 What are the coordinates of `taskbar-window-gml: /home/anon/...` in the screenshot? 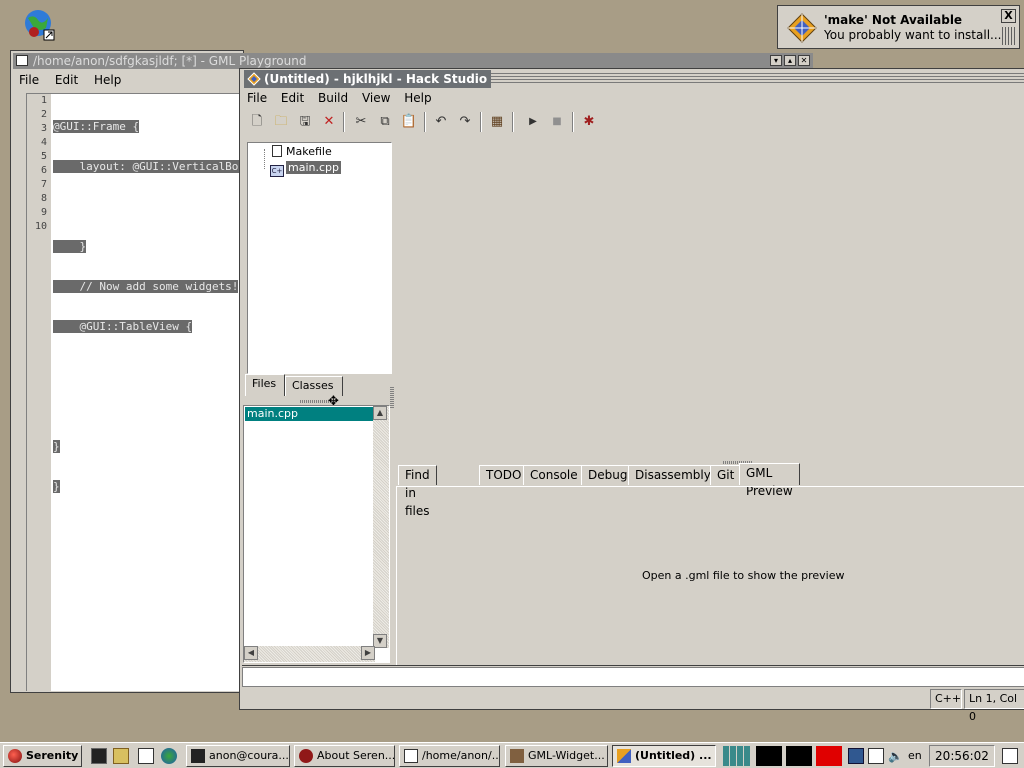 It's located at (449, 756).